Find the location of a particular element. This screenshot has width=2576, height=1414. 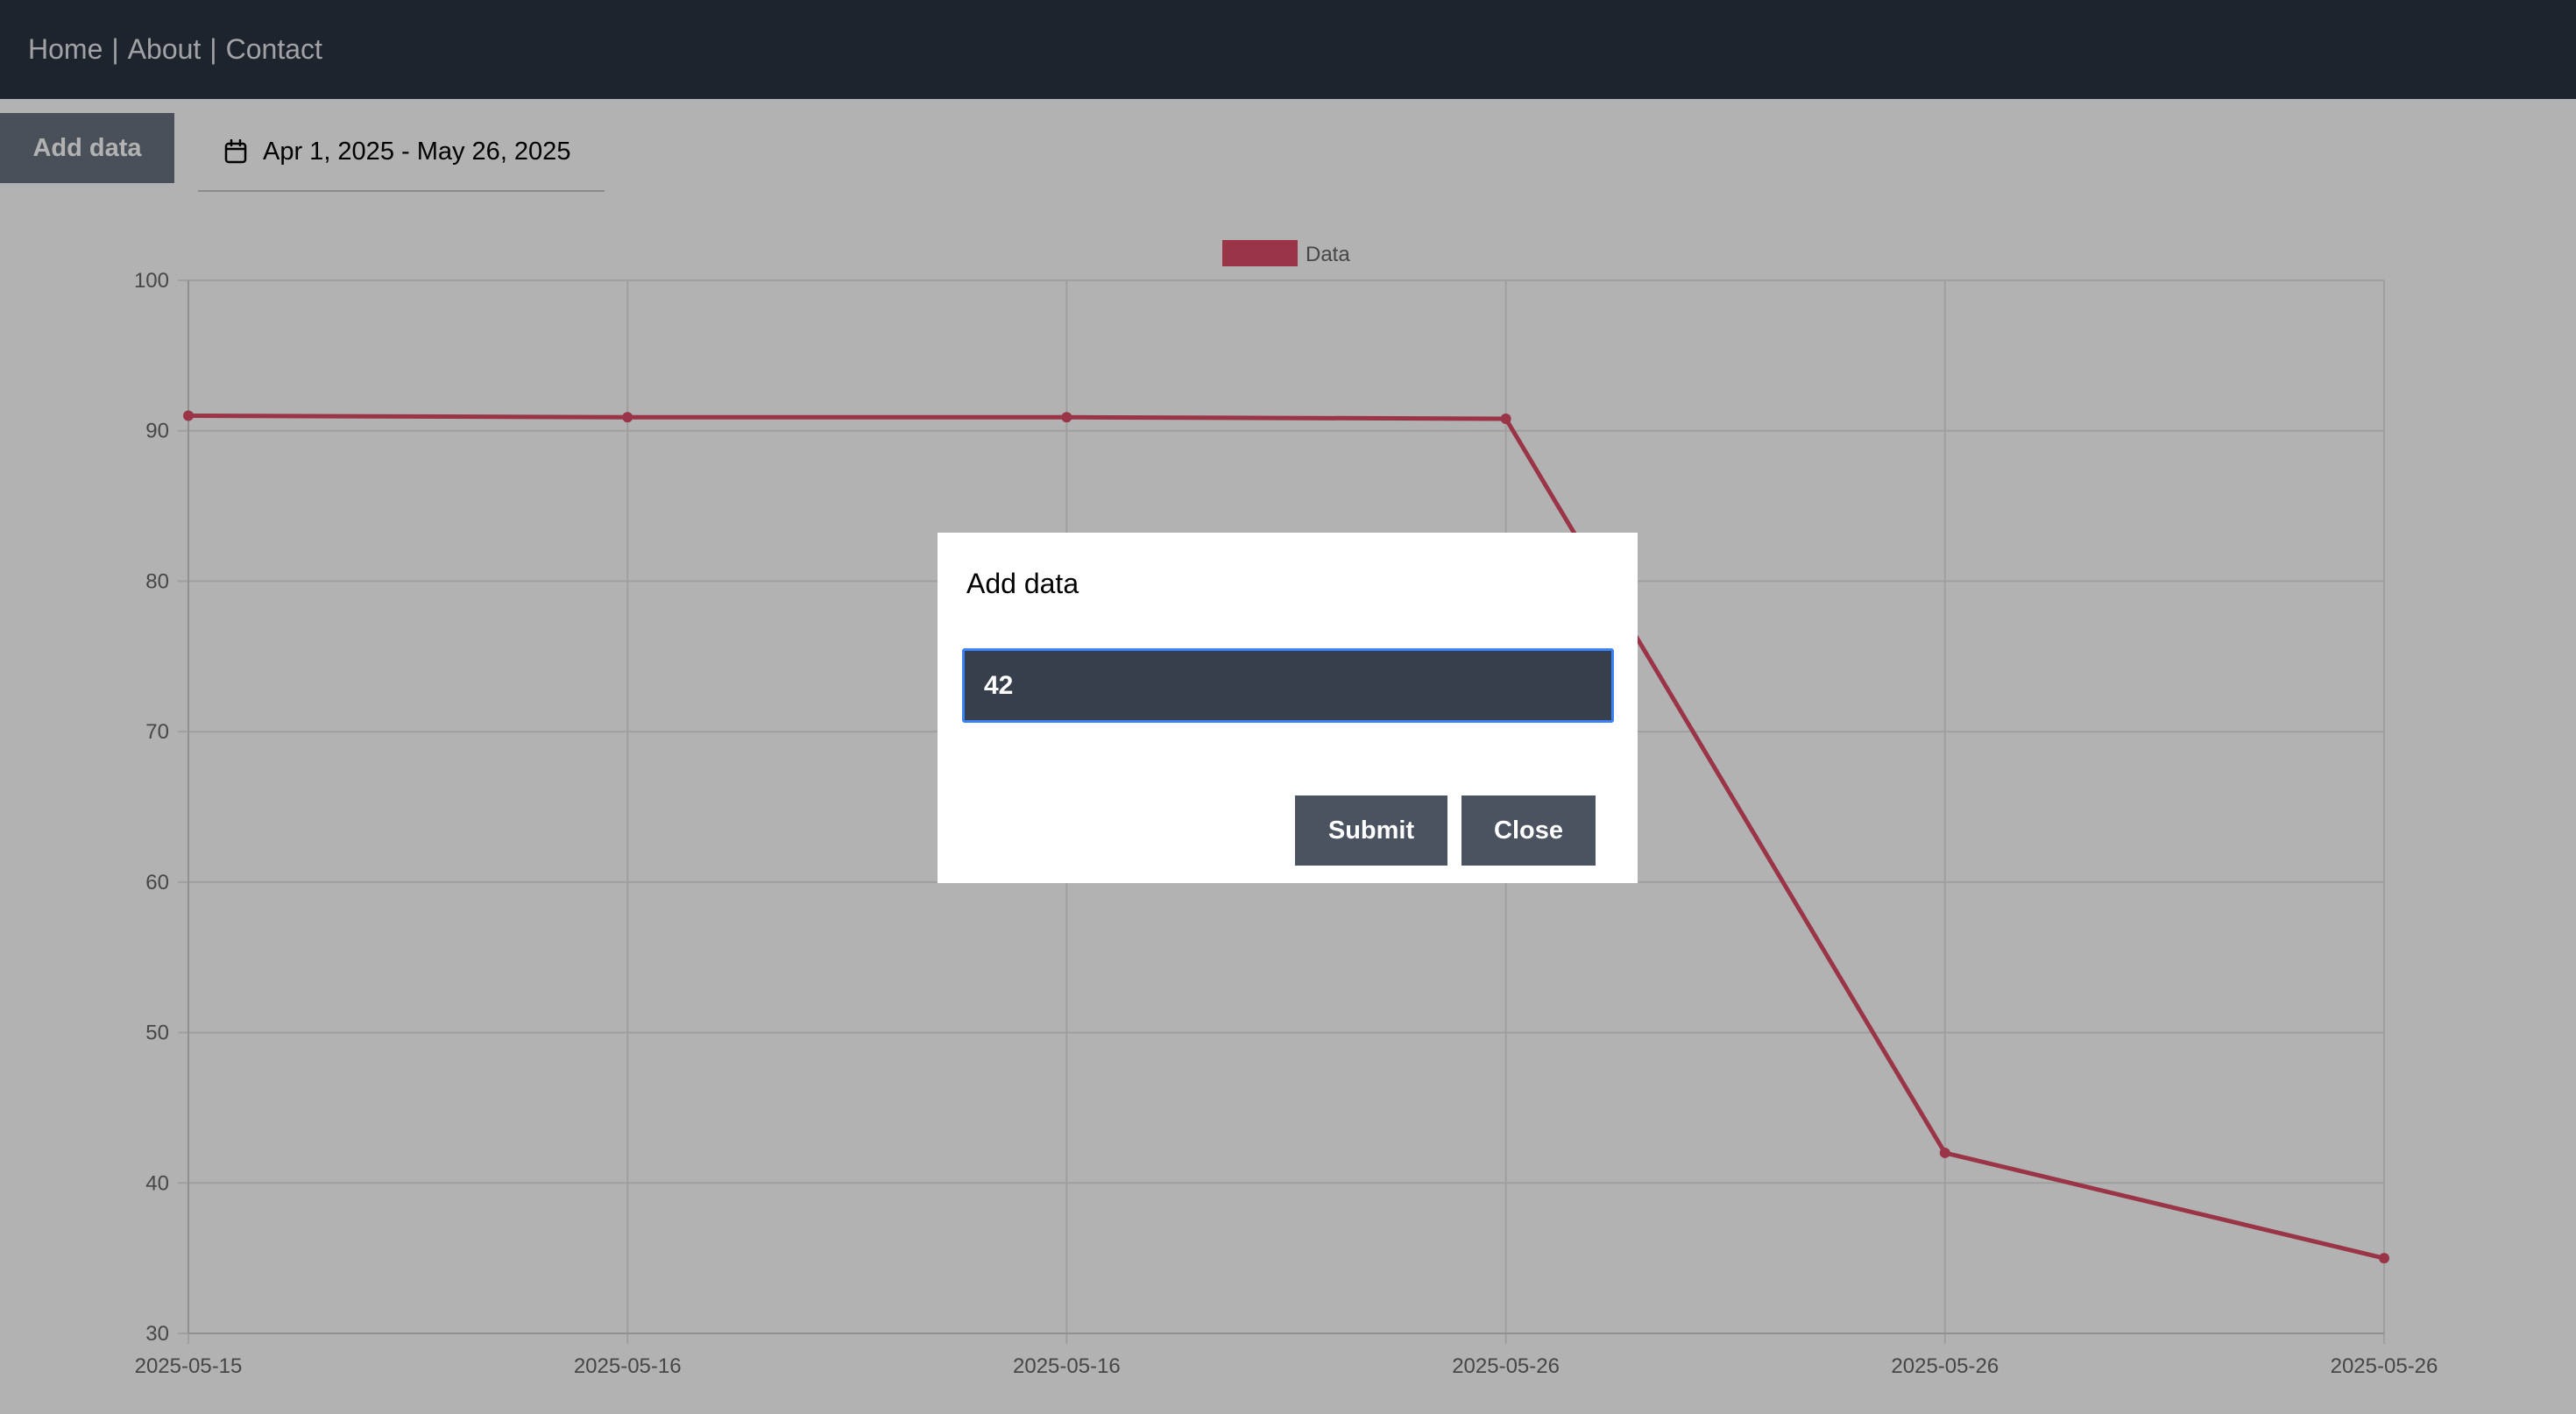

modal-title: Add data is located at coordinates (1022, 583).